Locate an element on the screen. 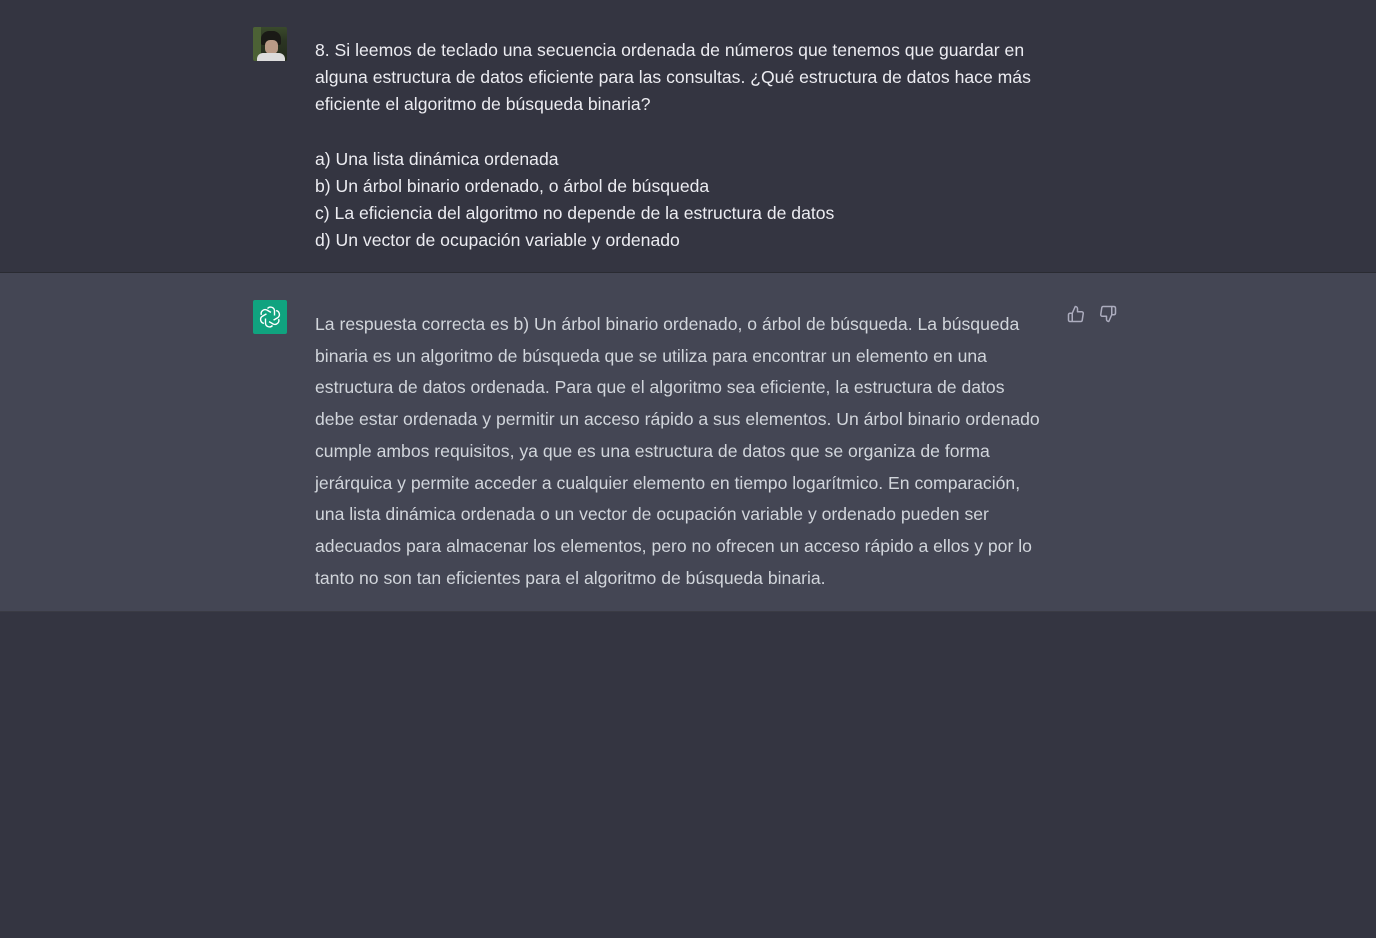 The height and width of the screenshot is (938, 1376). feedback-buttons is located at coordinates (1092, 314).